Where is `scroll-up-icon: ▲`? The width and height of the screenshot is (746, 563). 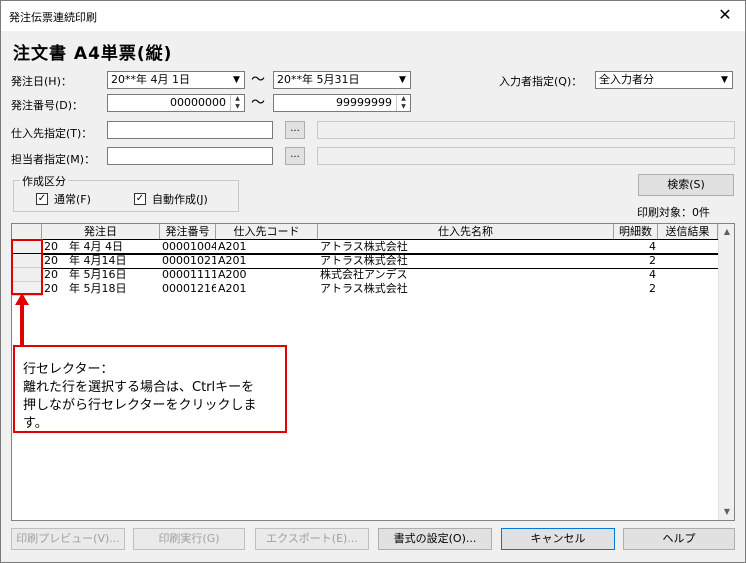 scroll-up-icon: ▲ is located at coordinates (727, 232).